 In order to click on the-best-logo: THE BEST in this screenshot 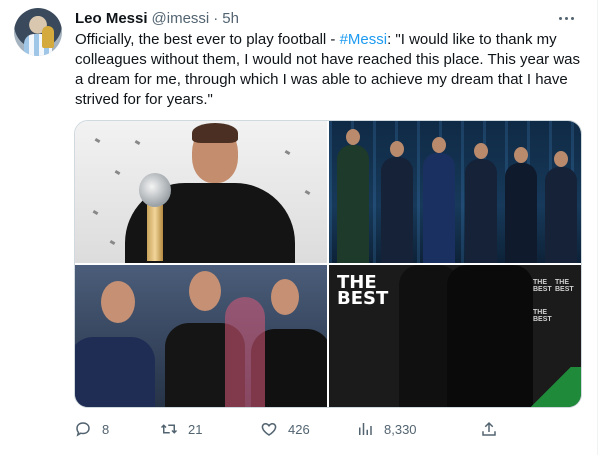, I will do `click(363, 291)`.